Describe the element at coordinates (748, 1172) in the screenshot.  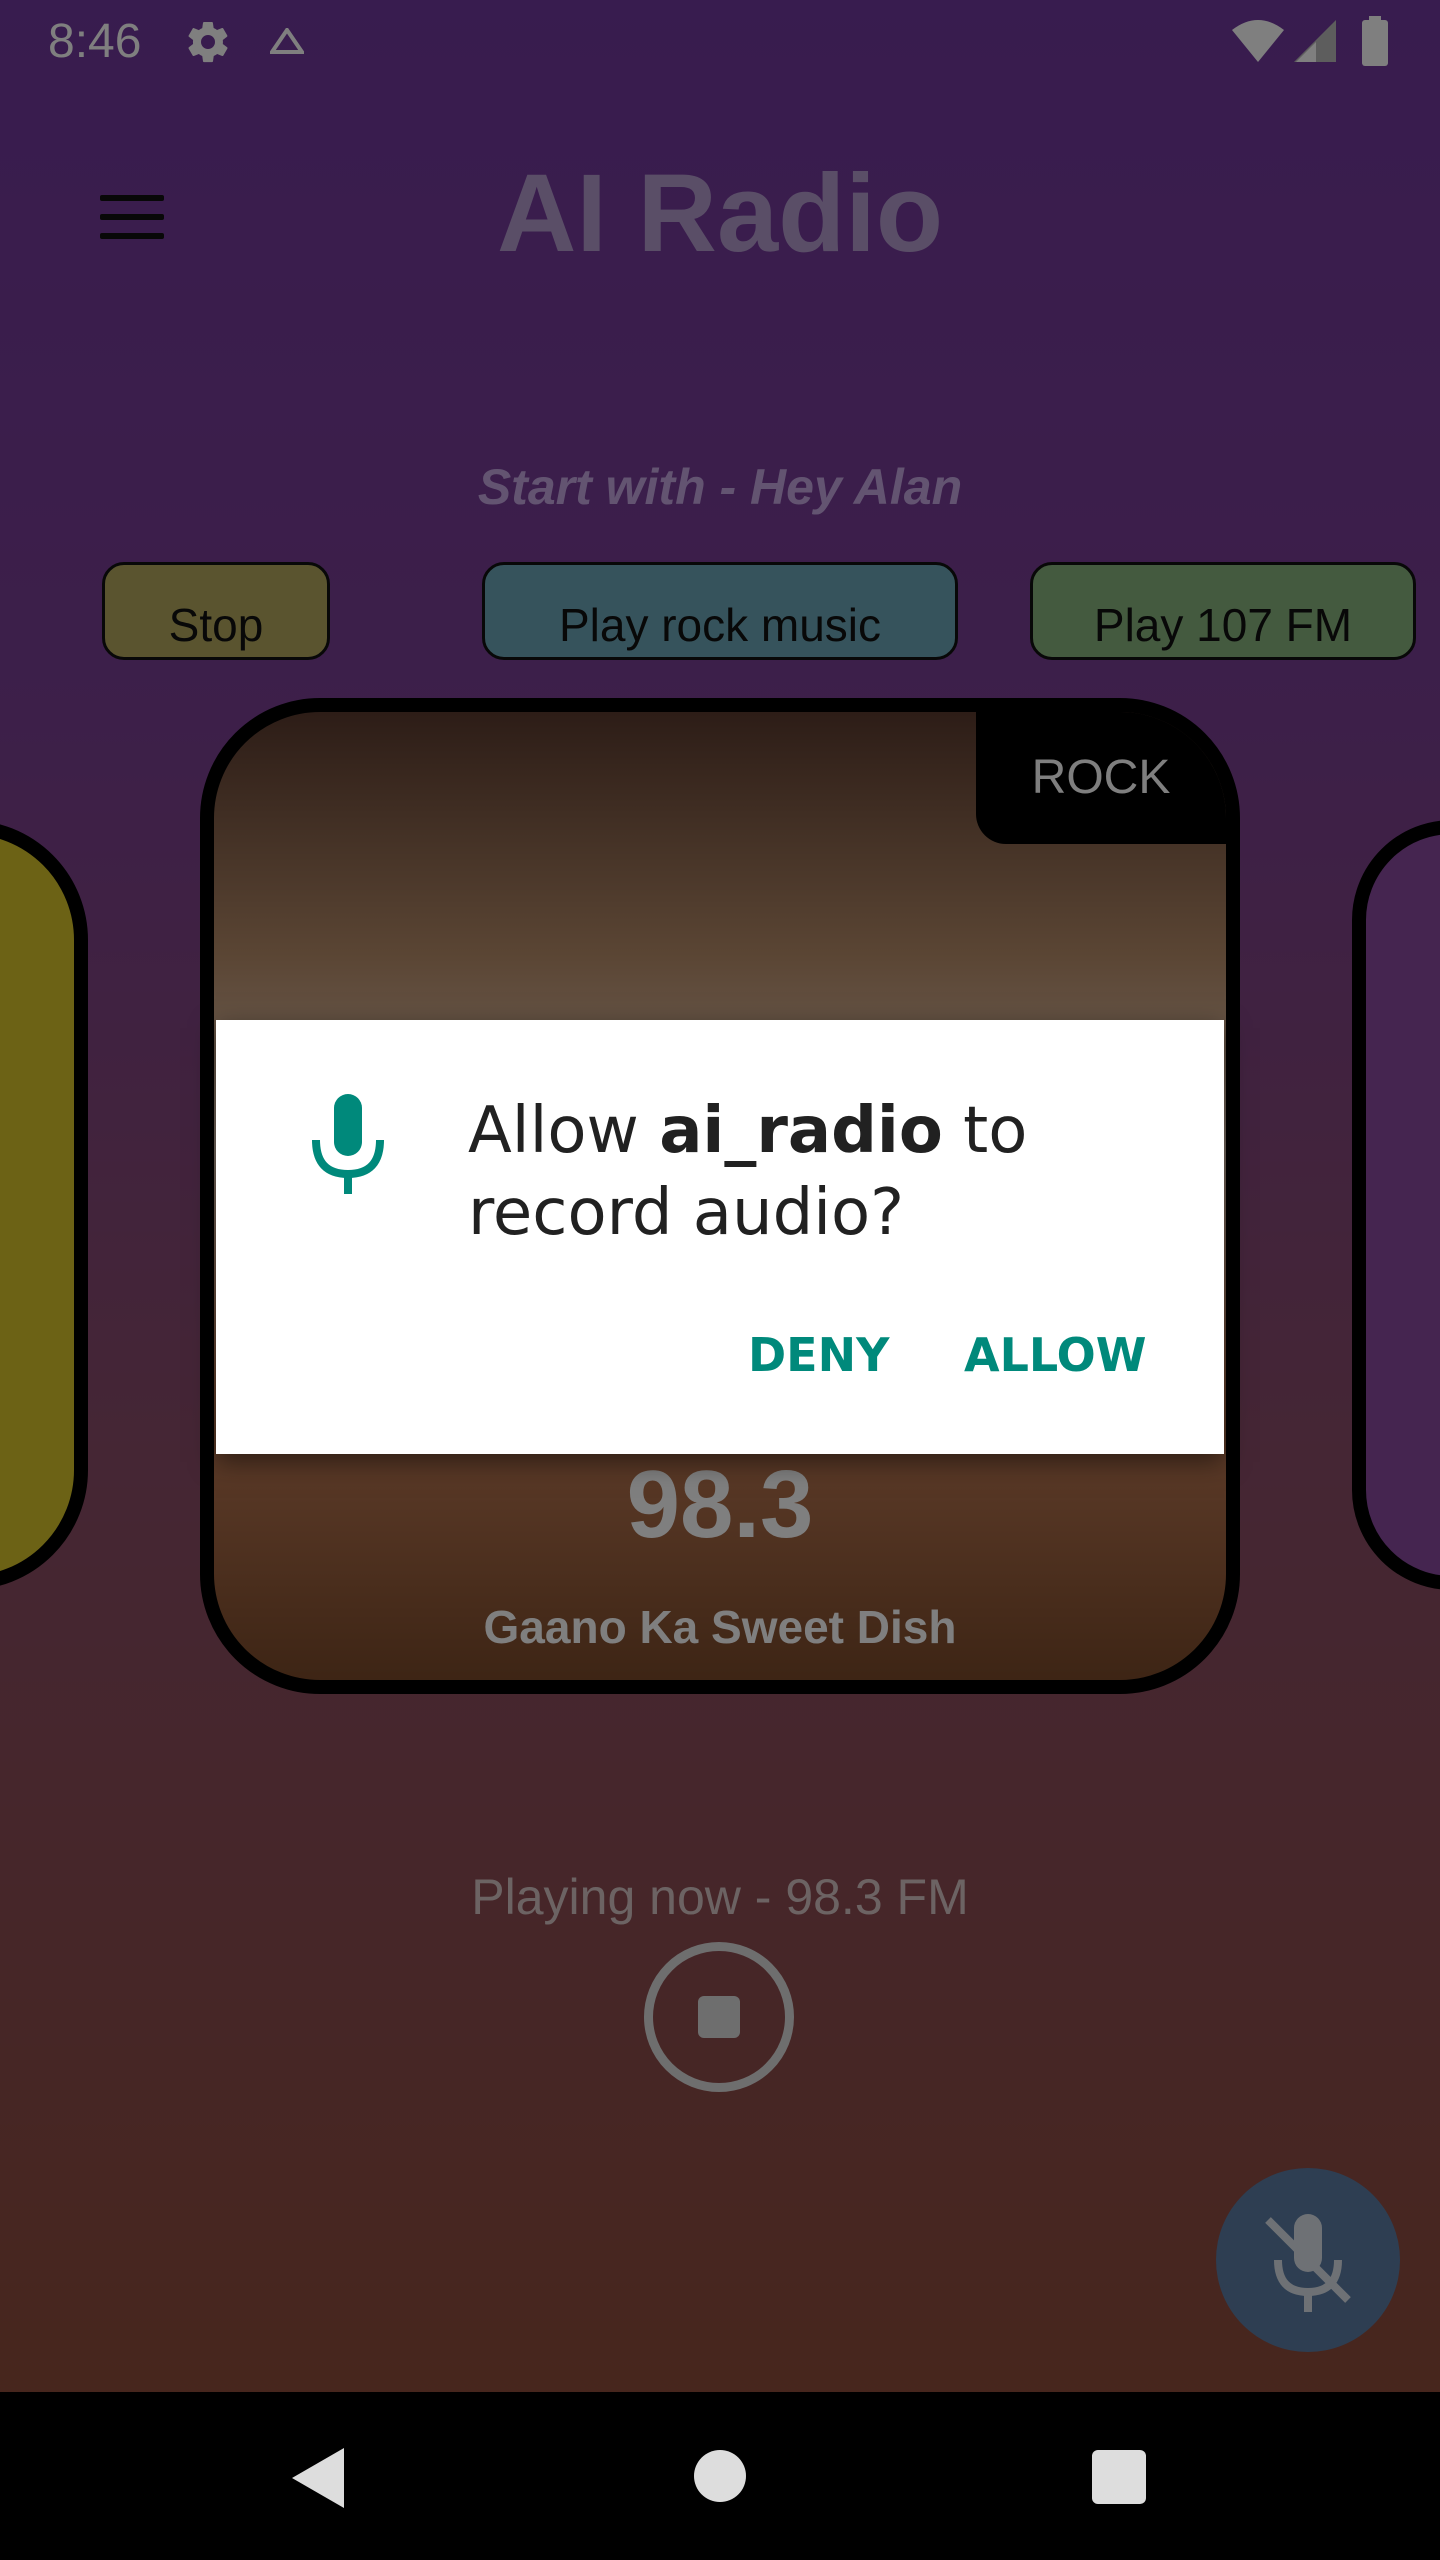
I see `dialog-message: Allow ai_radio to record audio?` at that location.